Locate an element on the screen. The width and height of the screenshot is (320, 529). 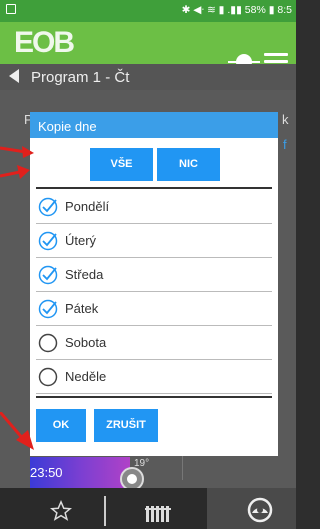
day-label: Středa is located at coordinates (84, 274).